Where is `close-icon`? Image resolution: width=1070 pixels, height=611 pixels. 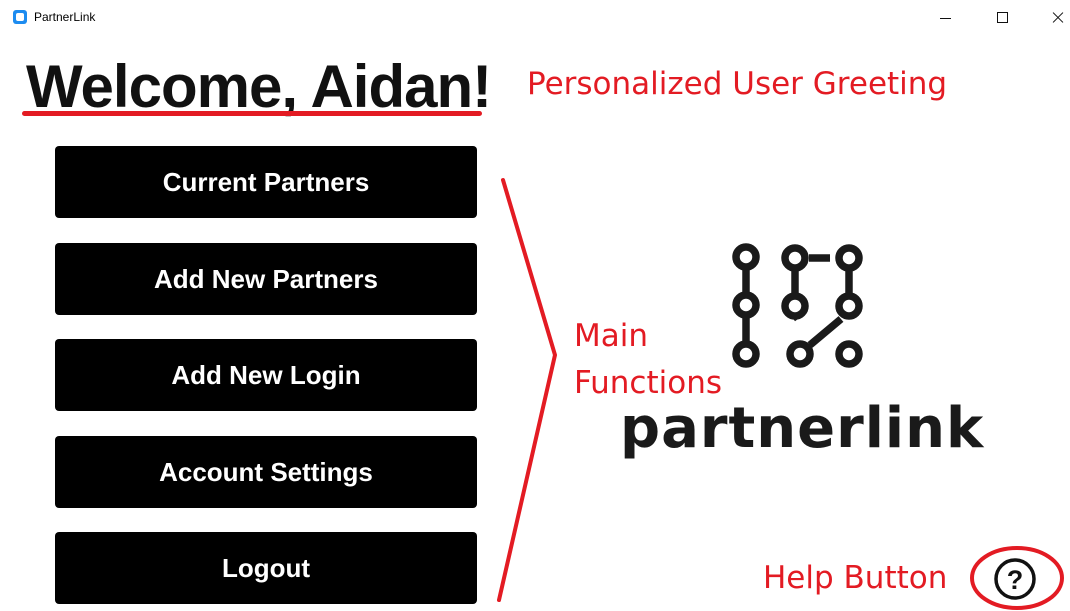 close-icon is located at coordinates (1052, 17).